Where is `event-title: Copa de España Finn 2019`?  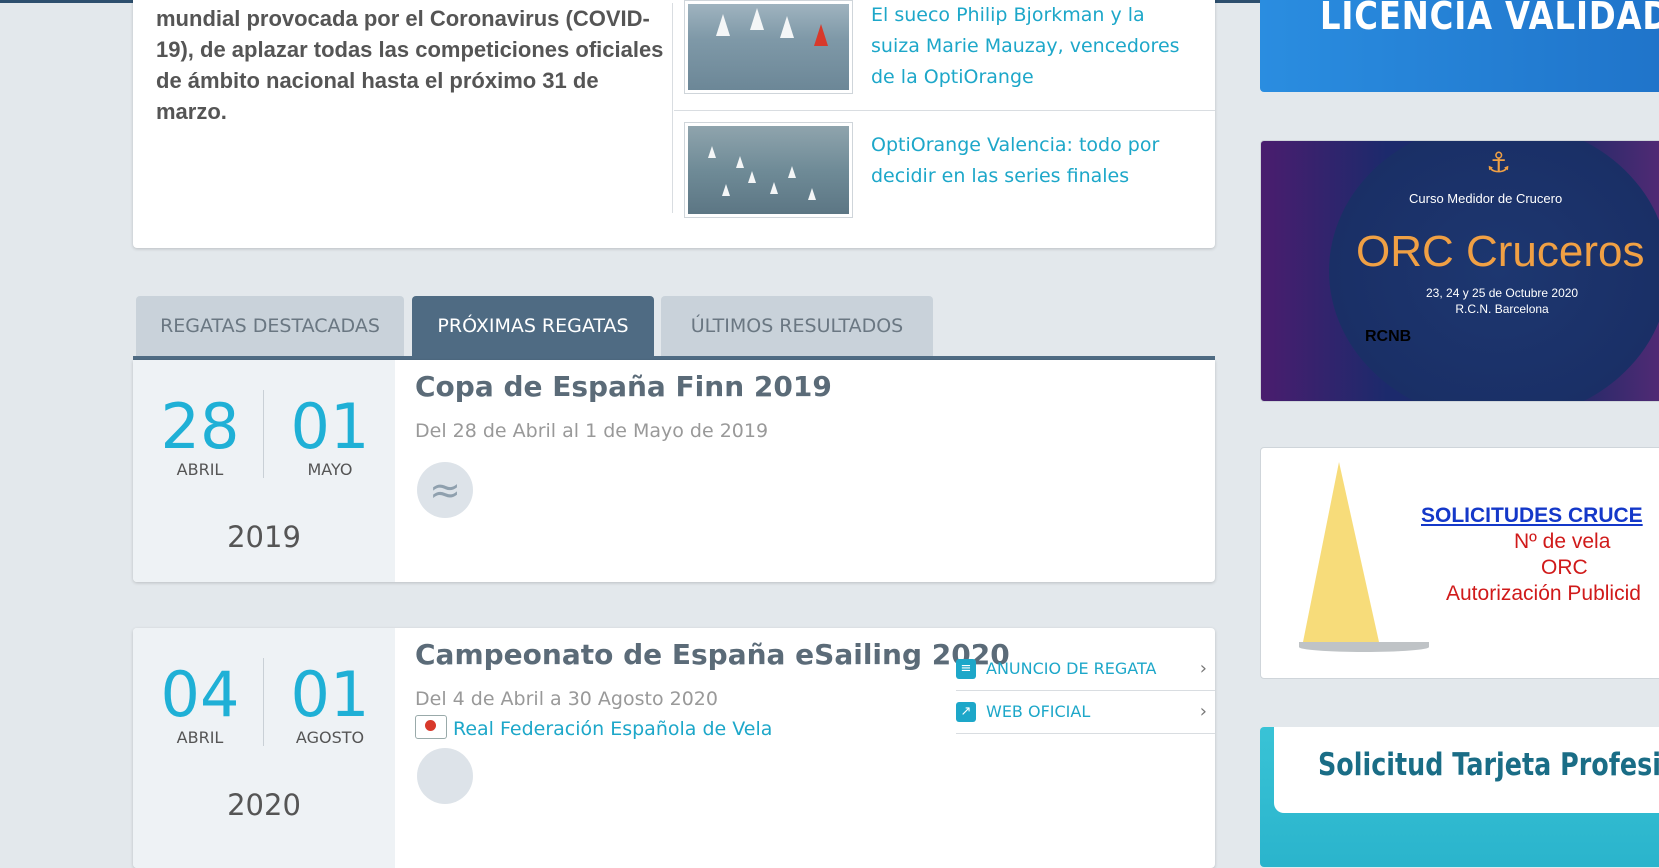
event-title: Copa de España Finn 2019 is located at coordinates (623, 386).